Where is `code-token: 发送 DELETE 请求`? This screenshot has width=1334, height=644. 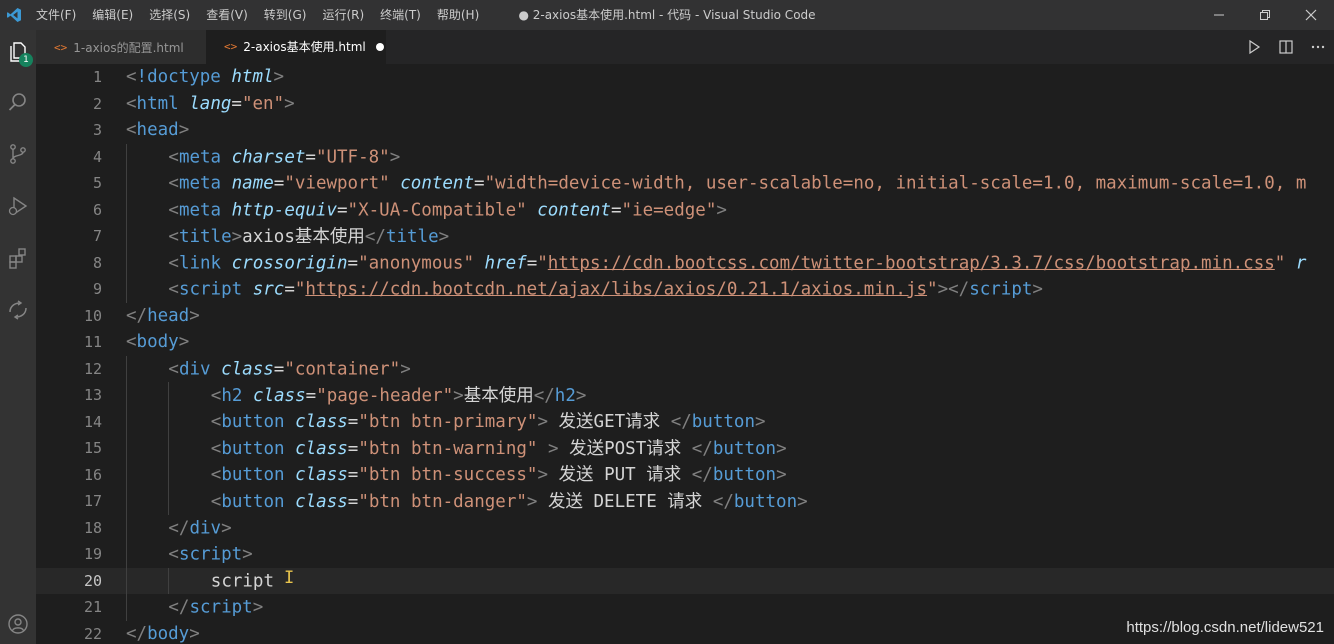 code-token: 发送 DELETE 请求 is located at coordinates (625, 501).